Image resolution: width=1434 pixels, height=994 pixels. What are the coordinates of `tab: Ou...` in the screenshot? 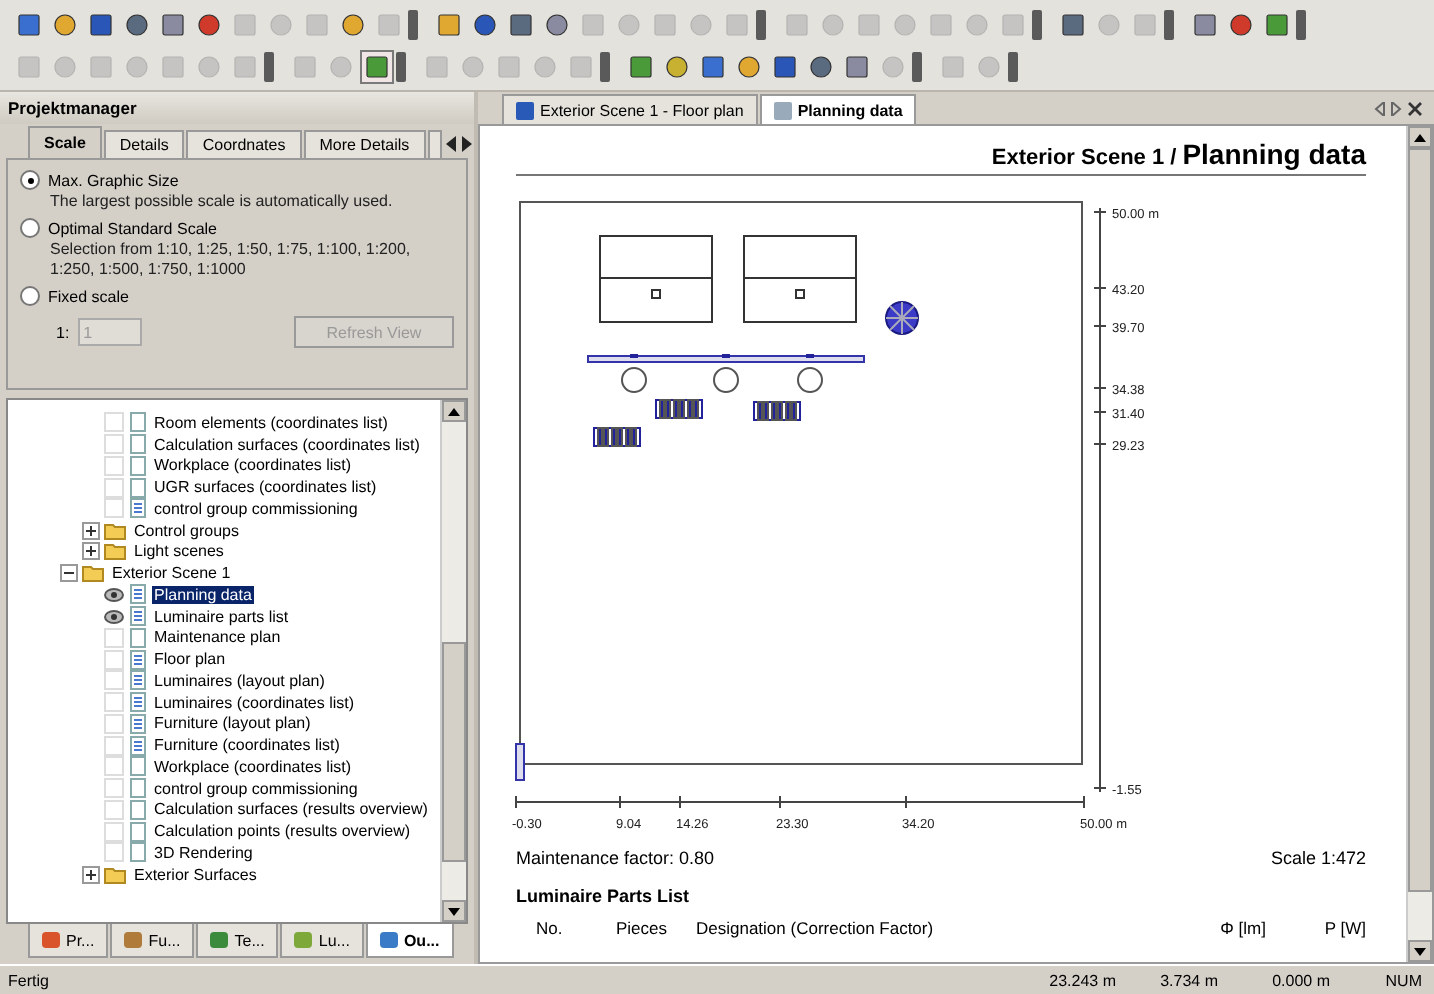 It's located at (409, 941).